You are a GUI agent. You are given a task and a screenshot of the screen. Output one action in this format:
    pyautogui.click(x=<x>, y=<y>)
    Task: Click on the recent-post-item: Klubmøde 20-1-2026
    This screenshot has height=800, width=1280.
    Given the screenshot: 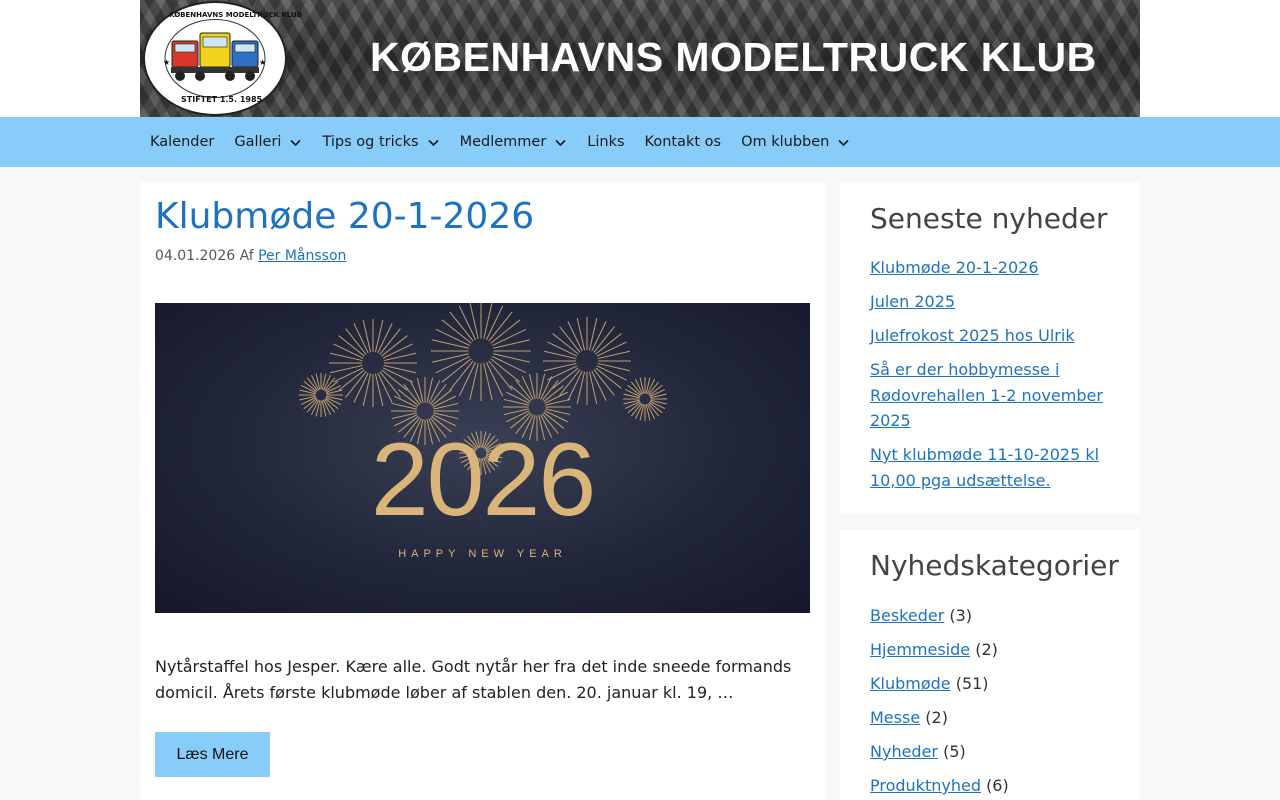 What is the action you would take?
    pyautogui.click(x=990, y=268)
    